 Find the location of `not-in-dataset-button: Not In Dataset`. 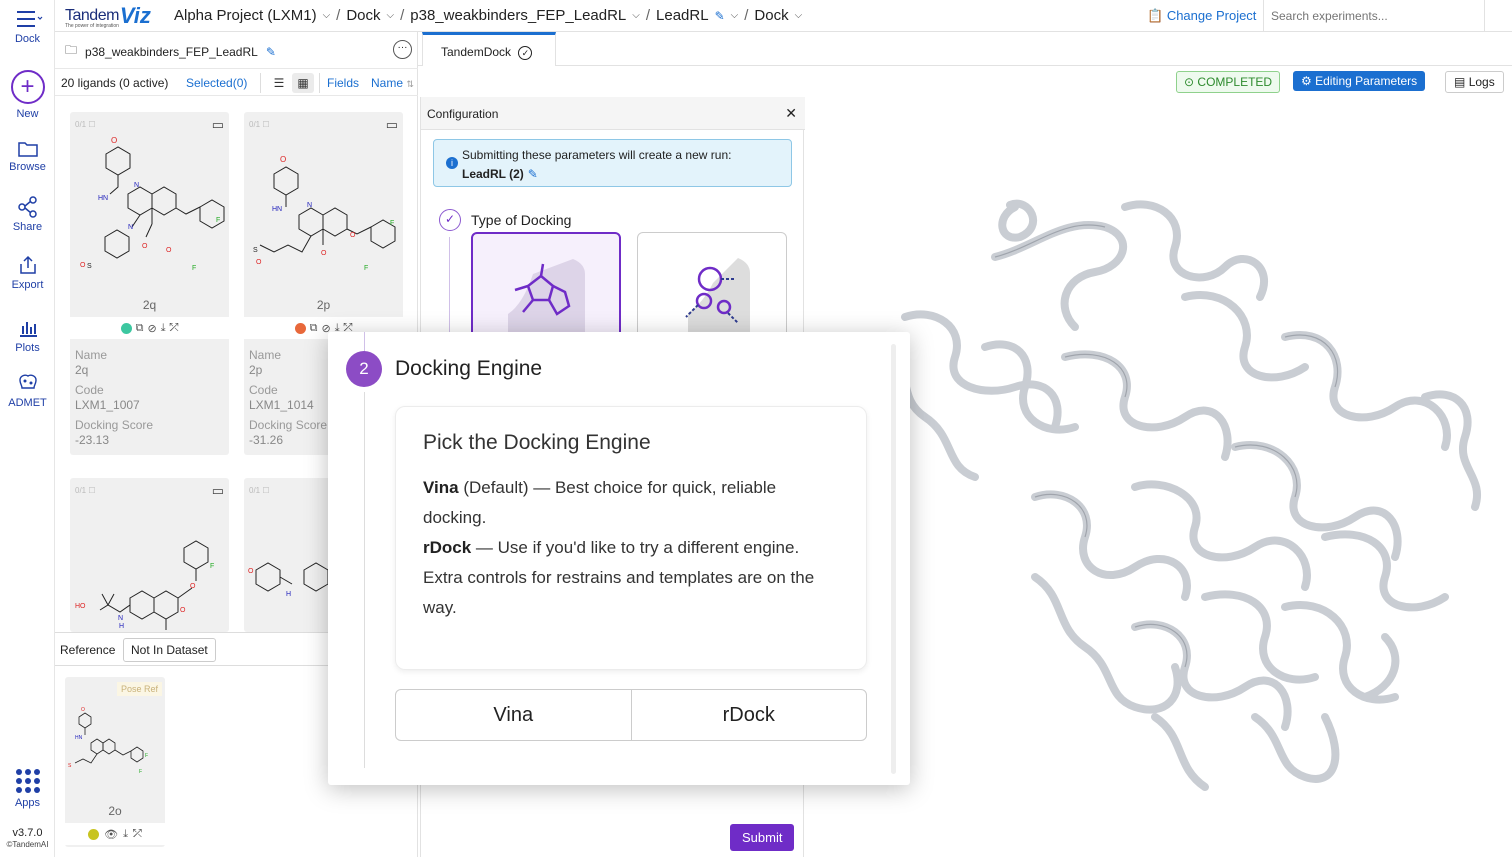

not-in-dataset-button: Not In Dataset is located at coordinates (169, 650).